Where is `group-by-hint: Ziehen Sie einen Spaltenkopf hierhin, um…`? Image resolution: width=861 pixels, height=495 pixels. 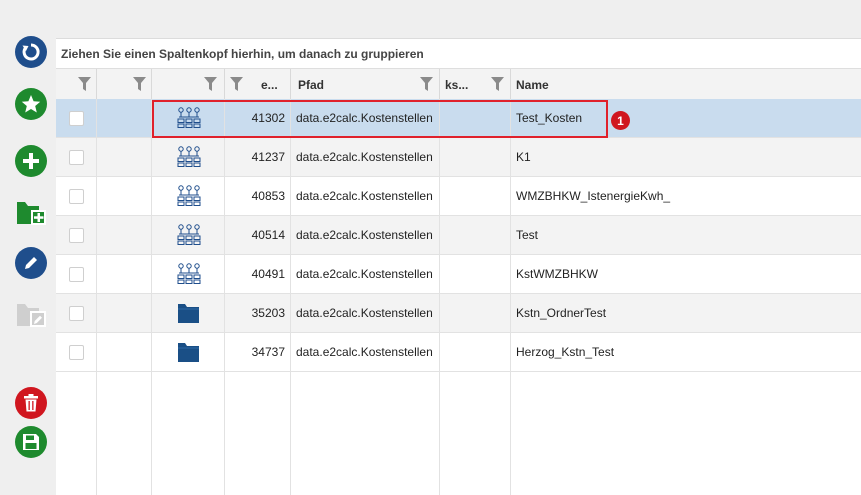 group-by-hint: Ziehen Sie einen Spaltenkopf hierhin, um… is located at coordinates (242, 54).